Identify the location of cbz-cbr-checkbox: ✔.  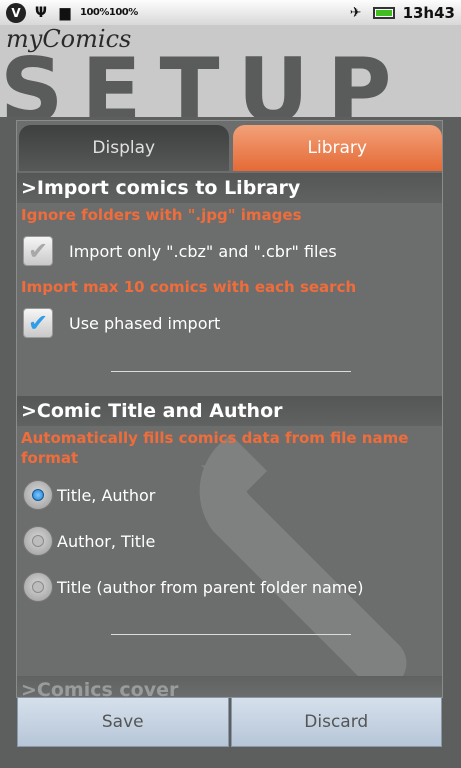
(38, 251).